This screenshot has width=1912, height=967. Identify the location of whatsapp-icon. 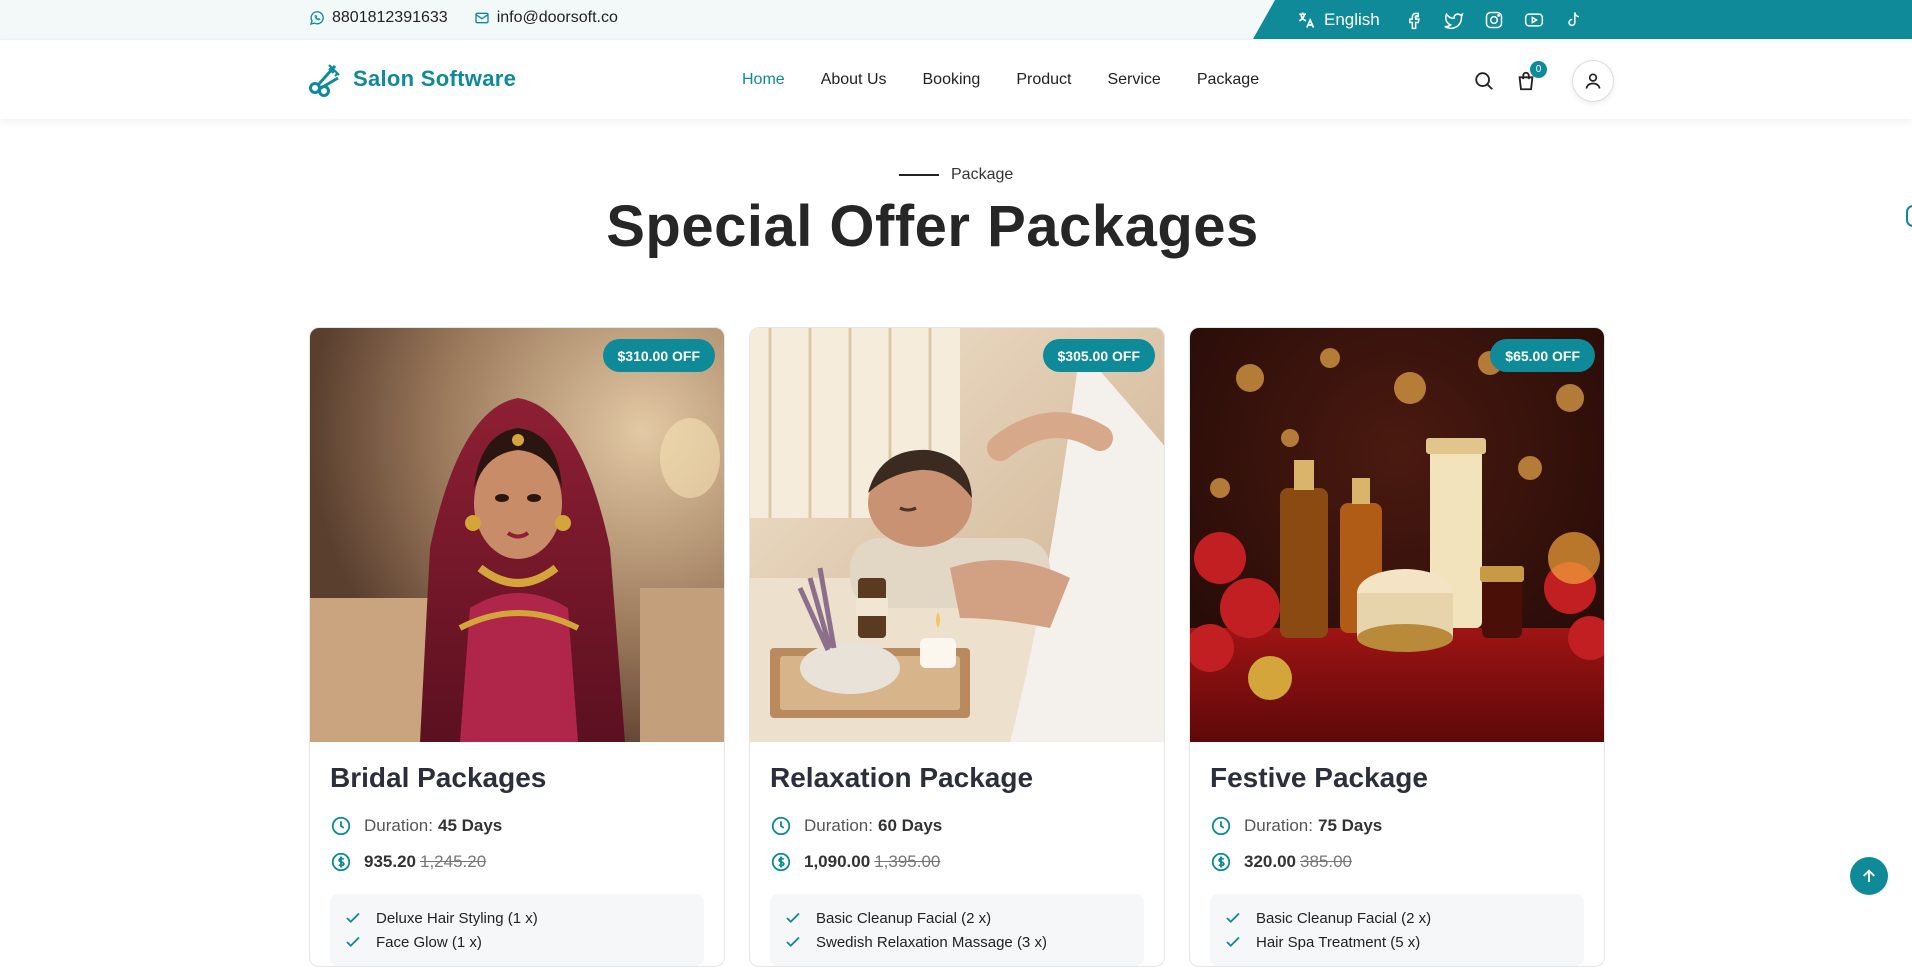
(316, 18).